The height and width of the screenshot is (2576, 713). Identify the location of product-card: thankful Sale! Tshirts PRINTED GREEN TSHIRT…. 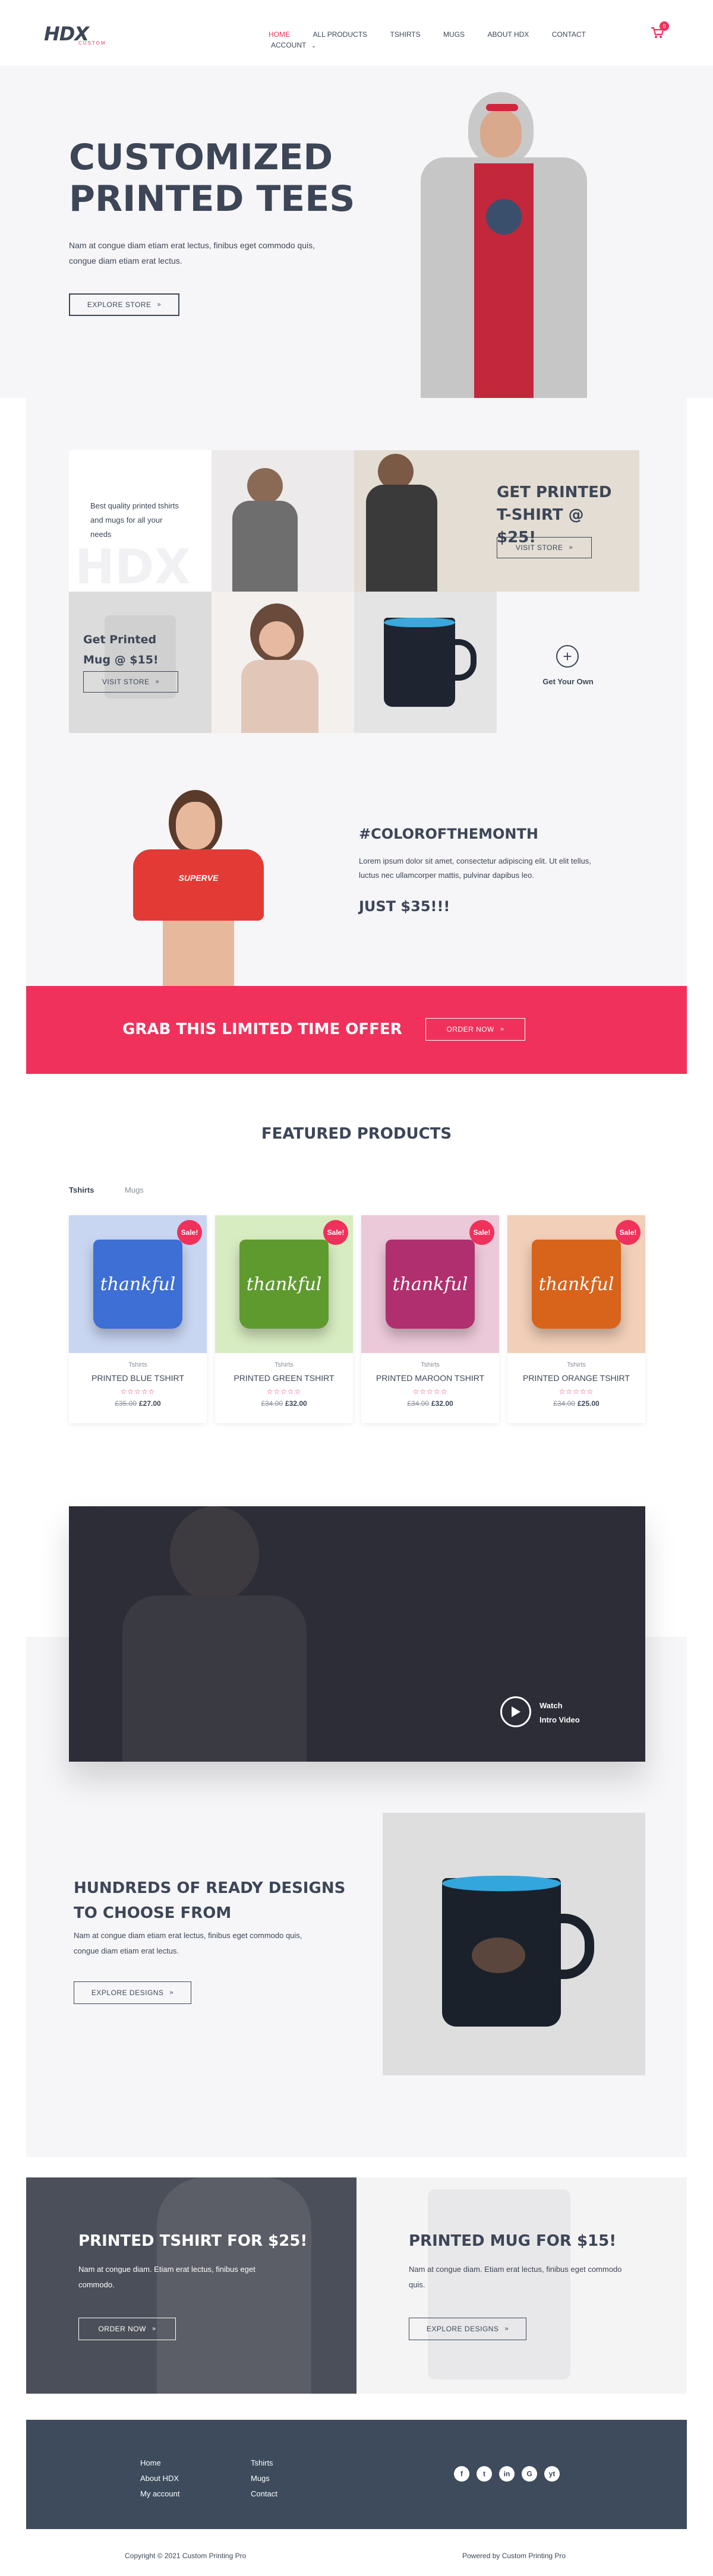
(284, 1319).